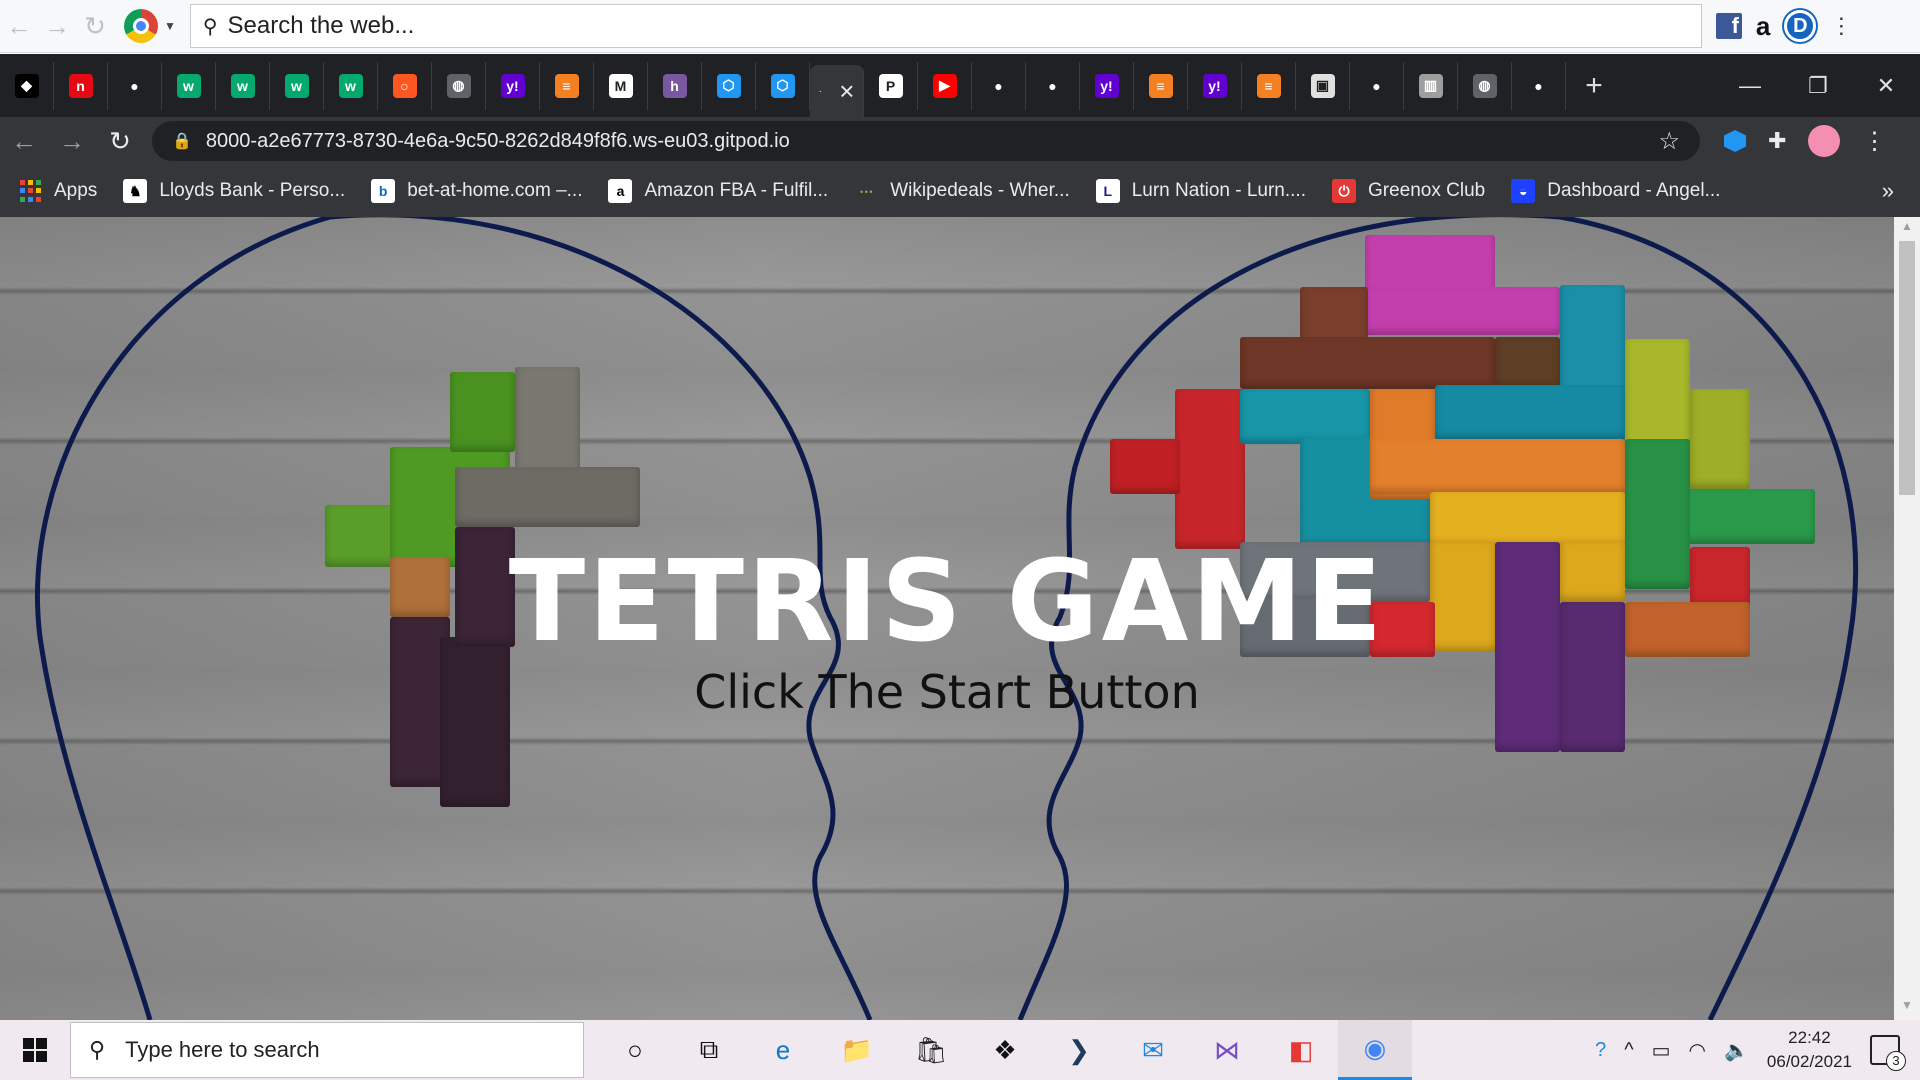 This screenshot has width=1920, height=1080. What do you see at coordinates (405, 85) in the screenshot?
I see `tab-orange: ○` at bounding box center [405, 85].